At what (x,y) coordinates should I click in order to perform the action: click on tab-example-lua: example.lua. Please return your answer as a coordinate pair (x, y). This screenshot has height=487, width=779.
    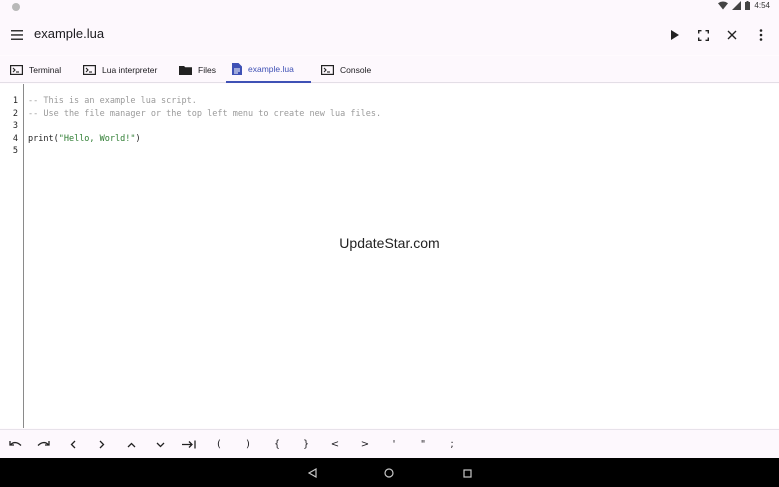
    Looking at the image, I should click on (268, 69).